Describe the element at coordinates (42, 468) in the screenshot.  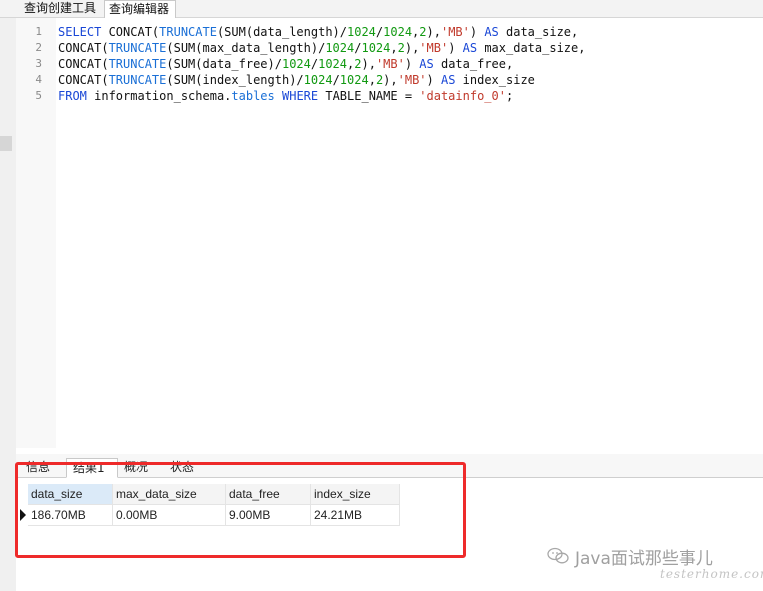
I see `tab-info: 信息` at that location.